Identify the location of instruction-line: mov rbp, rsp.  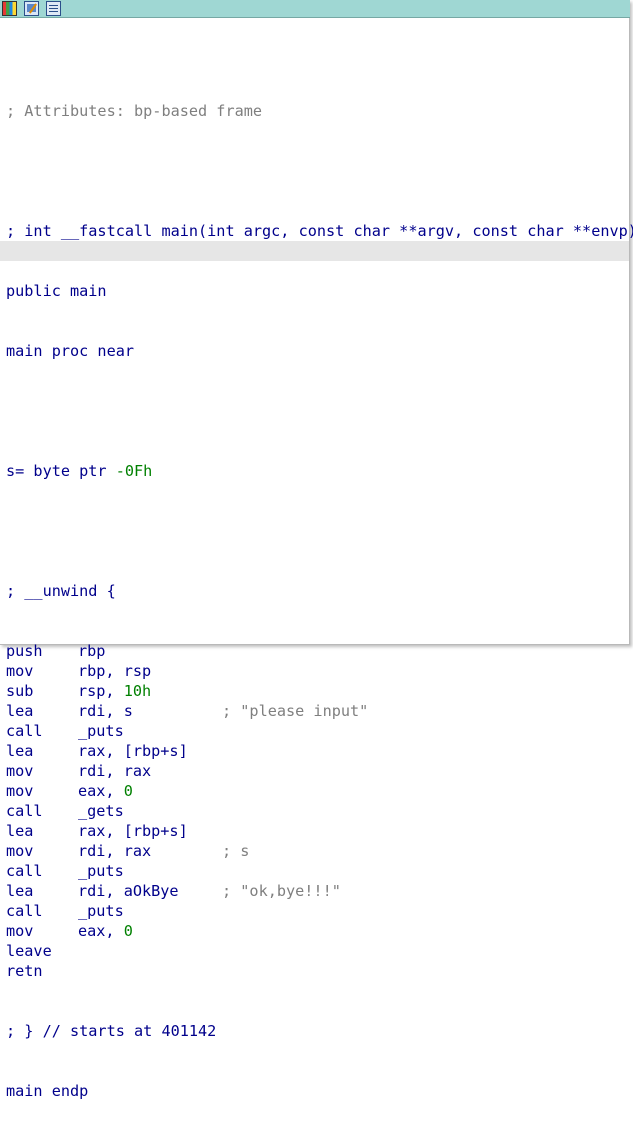
(319, 671).